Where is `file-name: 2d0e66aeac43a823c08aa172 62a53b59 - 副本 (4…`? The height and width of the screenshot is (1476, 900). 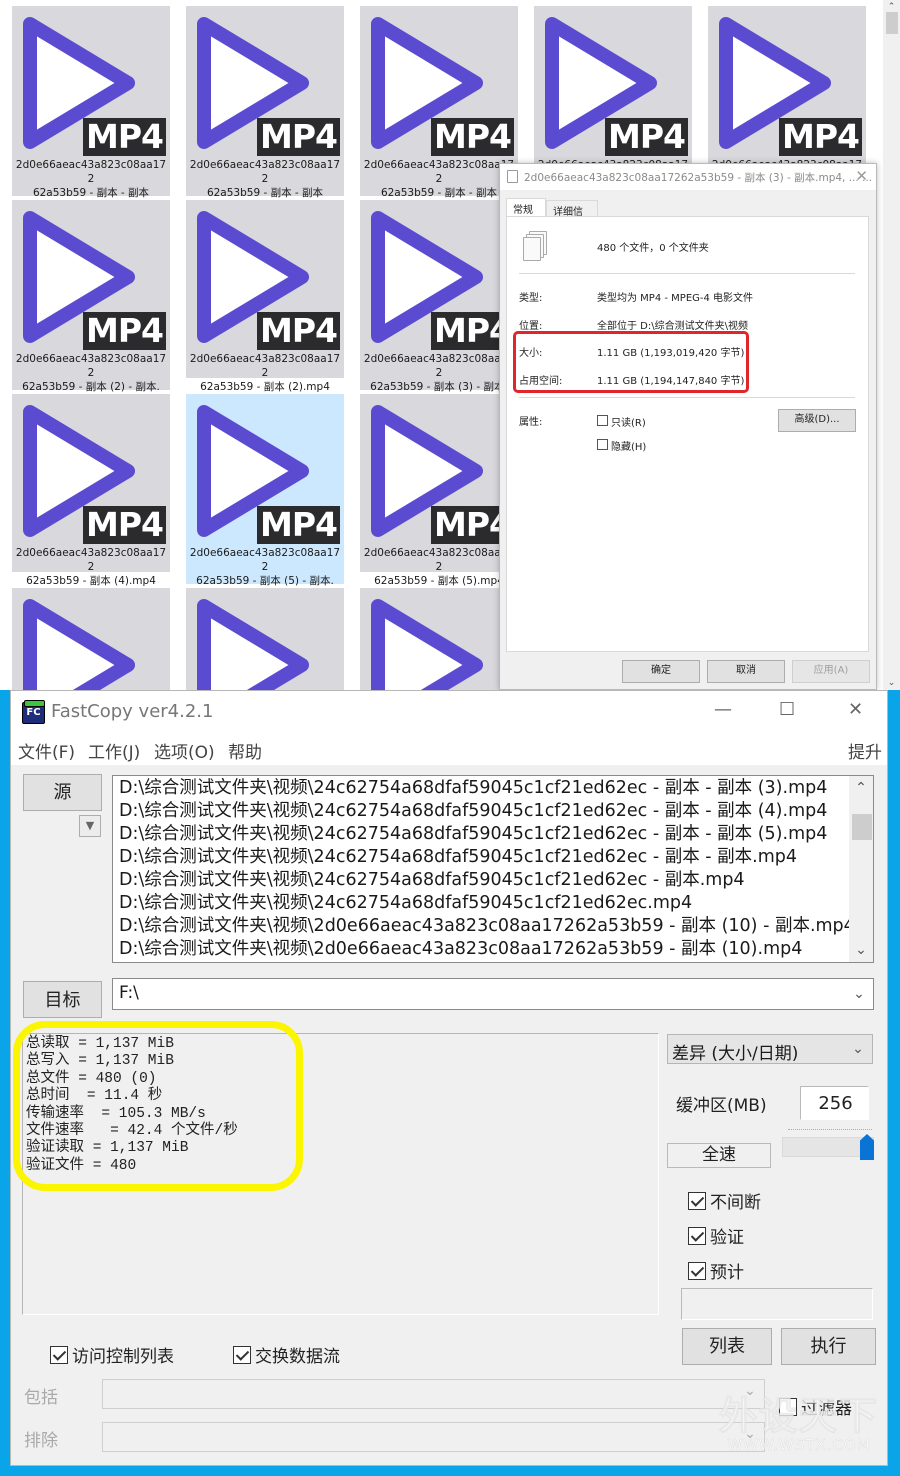 file-name: 2d0e66aeac43a823c08aa172 62a53b59 - 副本 (4… is located at coordinates (91, 567).